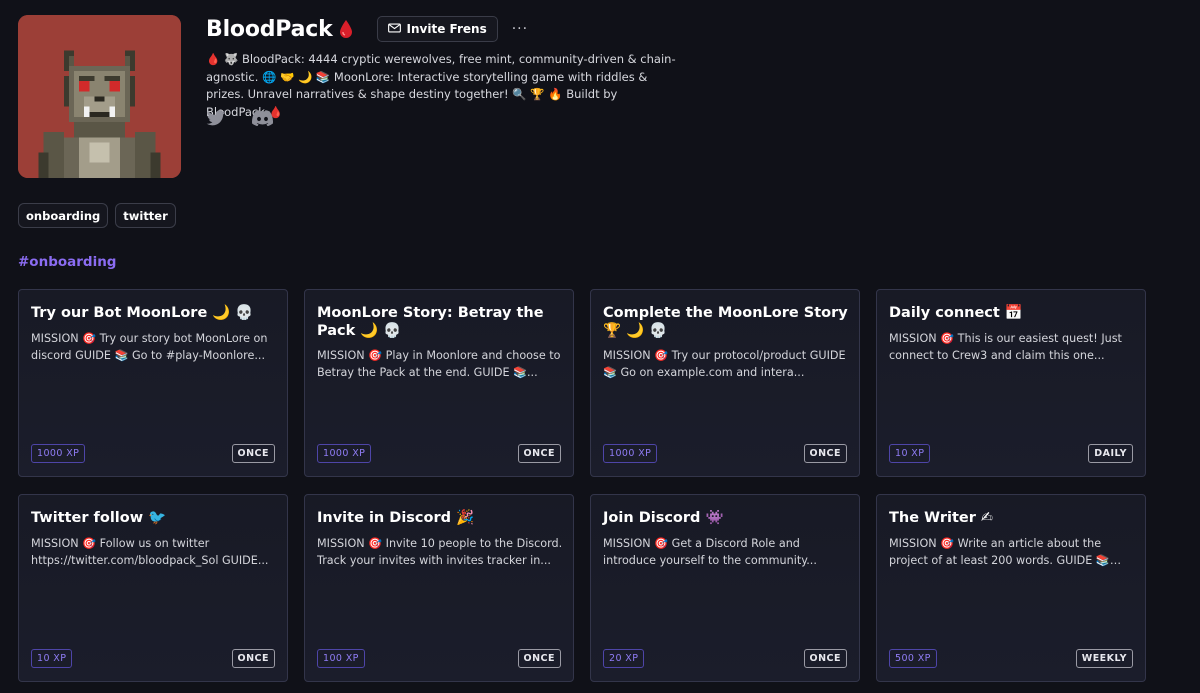 The width and height of the screenshot is (1200, 693). Describe the element at coordinates (367, 29) in the screenshot. I see `profile-header: BloodPack Invite Frens ···` at that location.